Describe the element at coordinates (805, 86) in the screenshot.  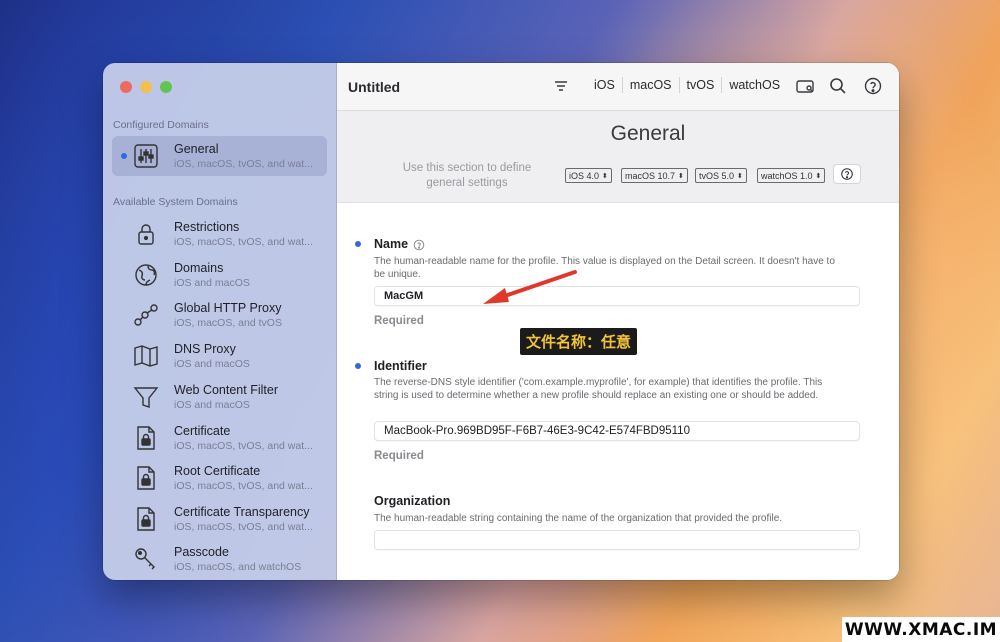
I see `preview-icon` at that location.